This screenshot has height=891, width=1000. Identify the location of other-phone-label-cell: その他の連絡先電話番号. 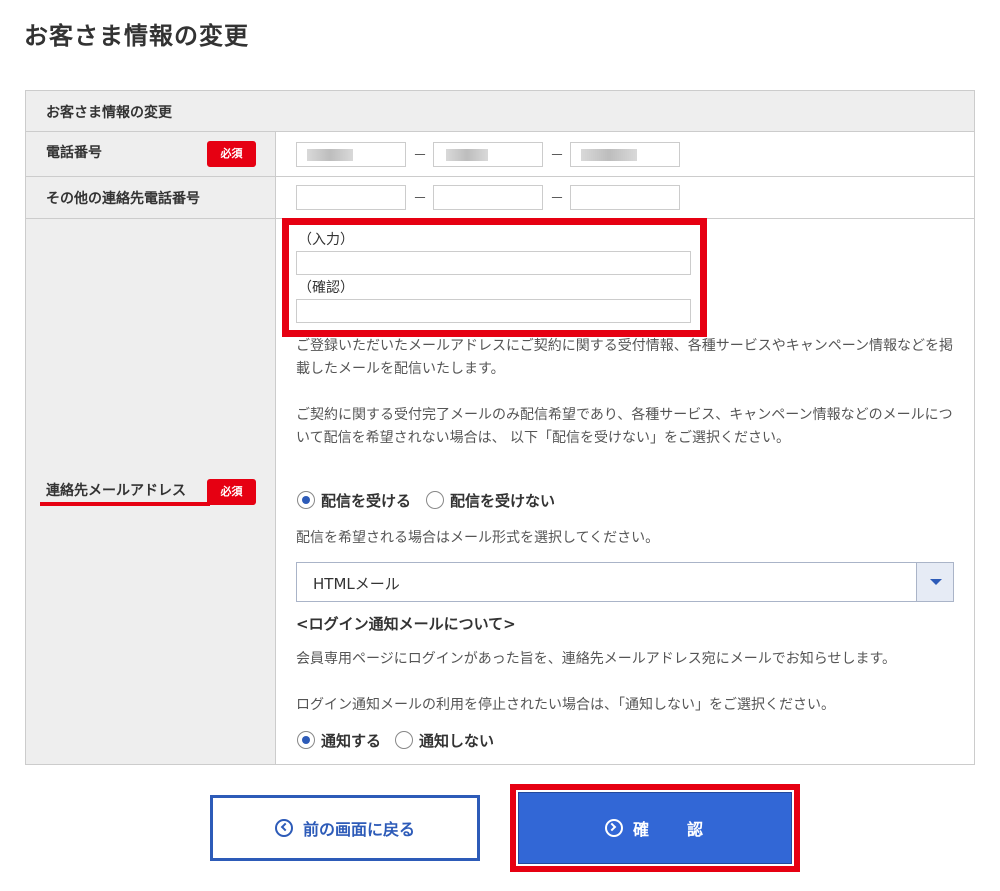
(151, 197).